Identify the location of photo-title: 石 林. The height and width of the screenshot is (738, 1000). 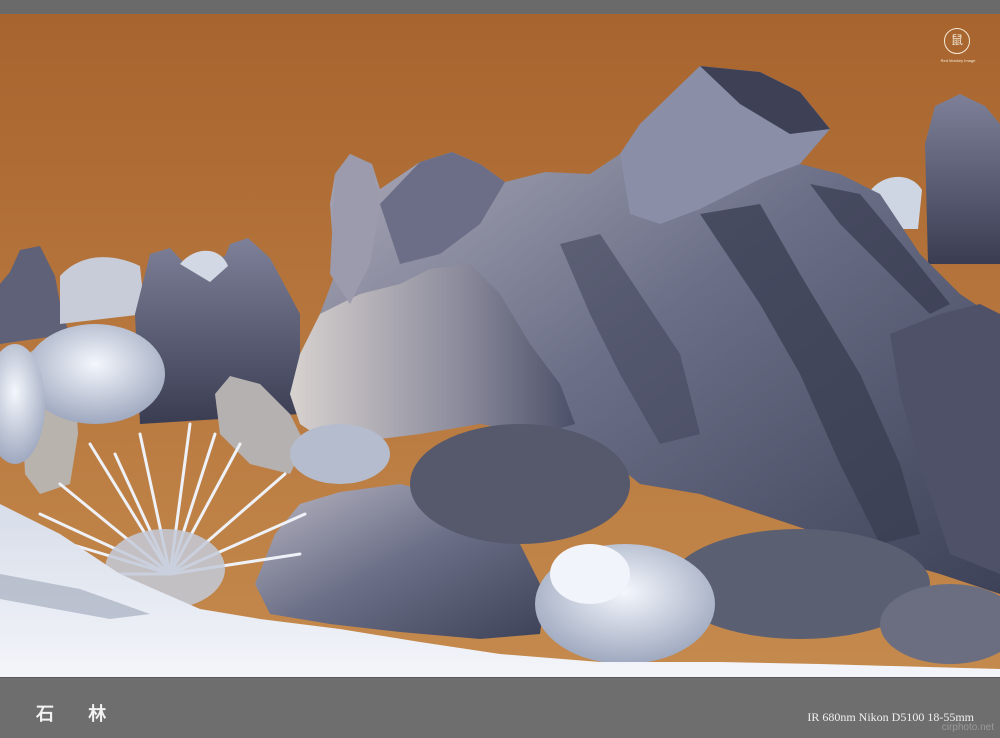
(78, 714).